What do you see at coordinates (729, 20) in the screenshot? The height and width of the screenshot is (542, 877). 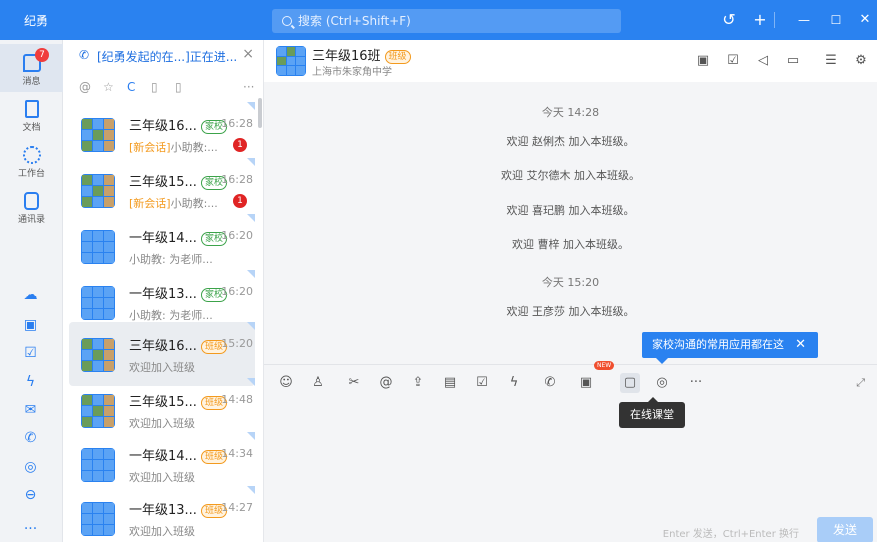 I see `history-icon: ↺` at bounding box center [729, 20].